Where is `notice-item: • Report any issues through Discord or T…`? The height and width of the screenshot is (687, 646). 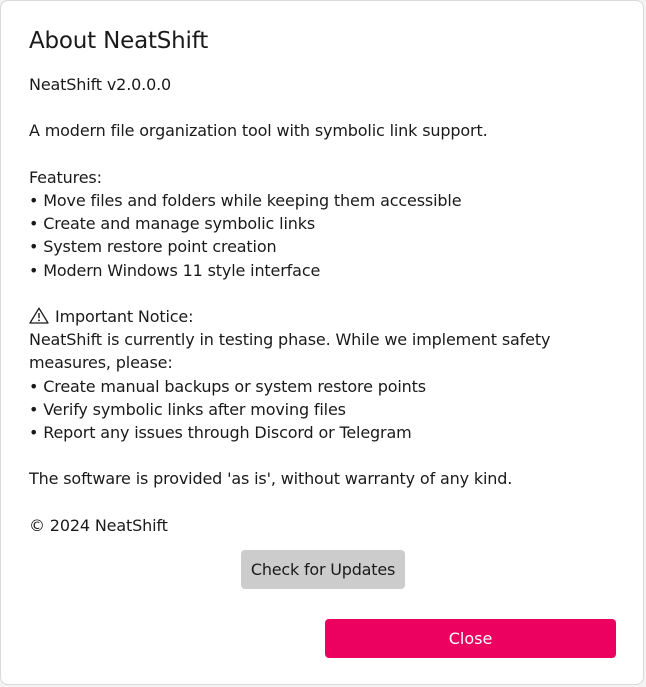 notice-item: • Report any issues through Discord or T… is located at coordinates (220, 432).